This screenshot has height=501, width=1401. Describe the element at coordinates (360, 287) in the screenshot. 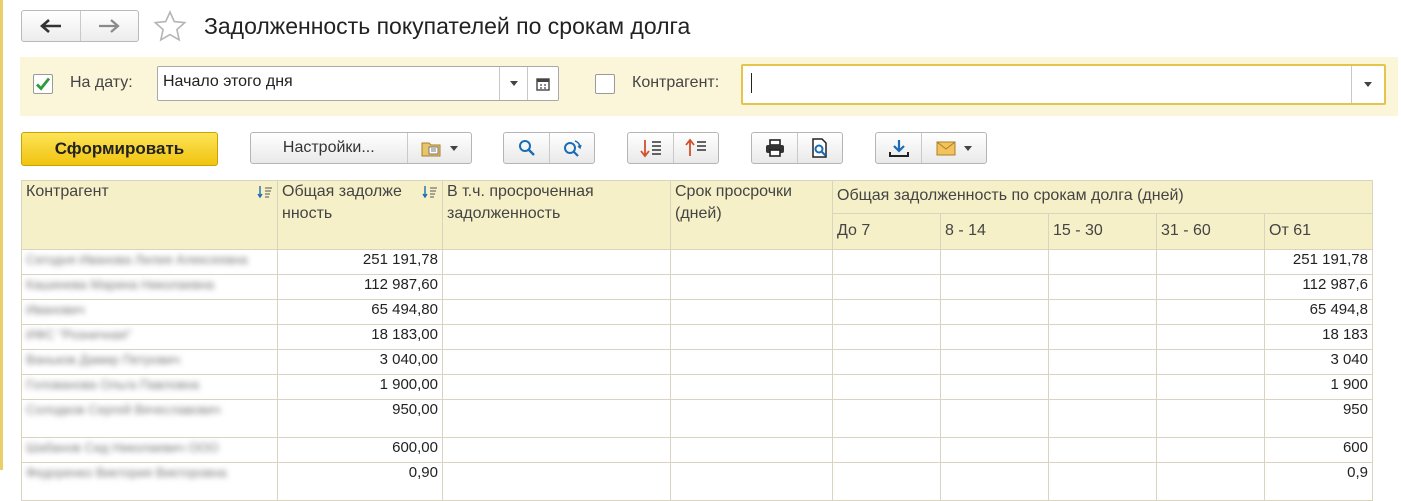

I see `cell-total: 112 987,60` at that location.